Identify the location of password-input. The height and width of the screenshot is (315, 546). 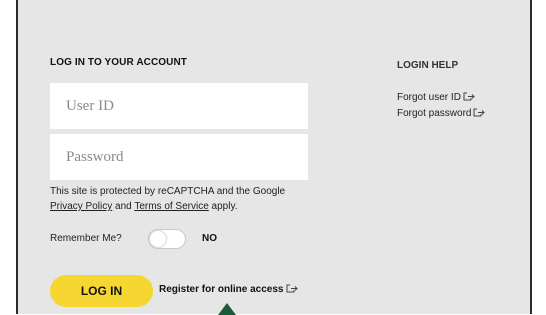
(179, 157).